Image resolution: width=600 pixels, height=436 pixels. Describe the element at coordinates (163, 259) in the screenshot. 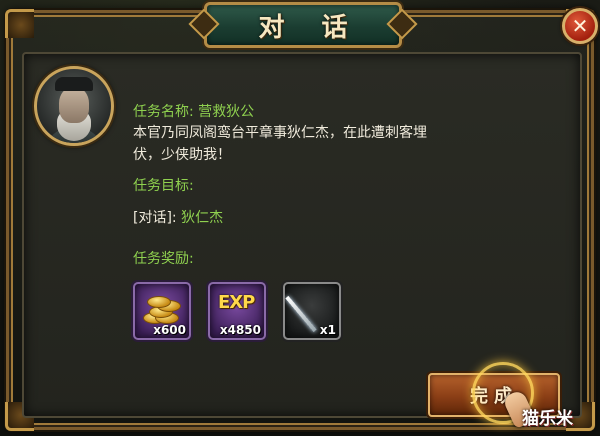

I see `task-reward-label: 任务奖励:` at that location.